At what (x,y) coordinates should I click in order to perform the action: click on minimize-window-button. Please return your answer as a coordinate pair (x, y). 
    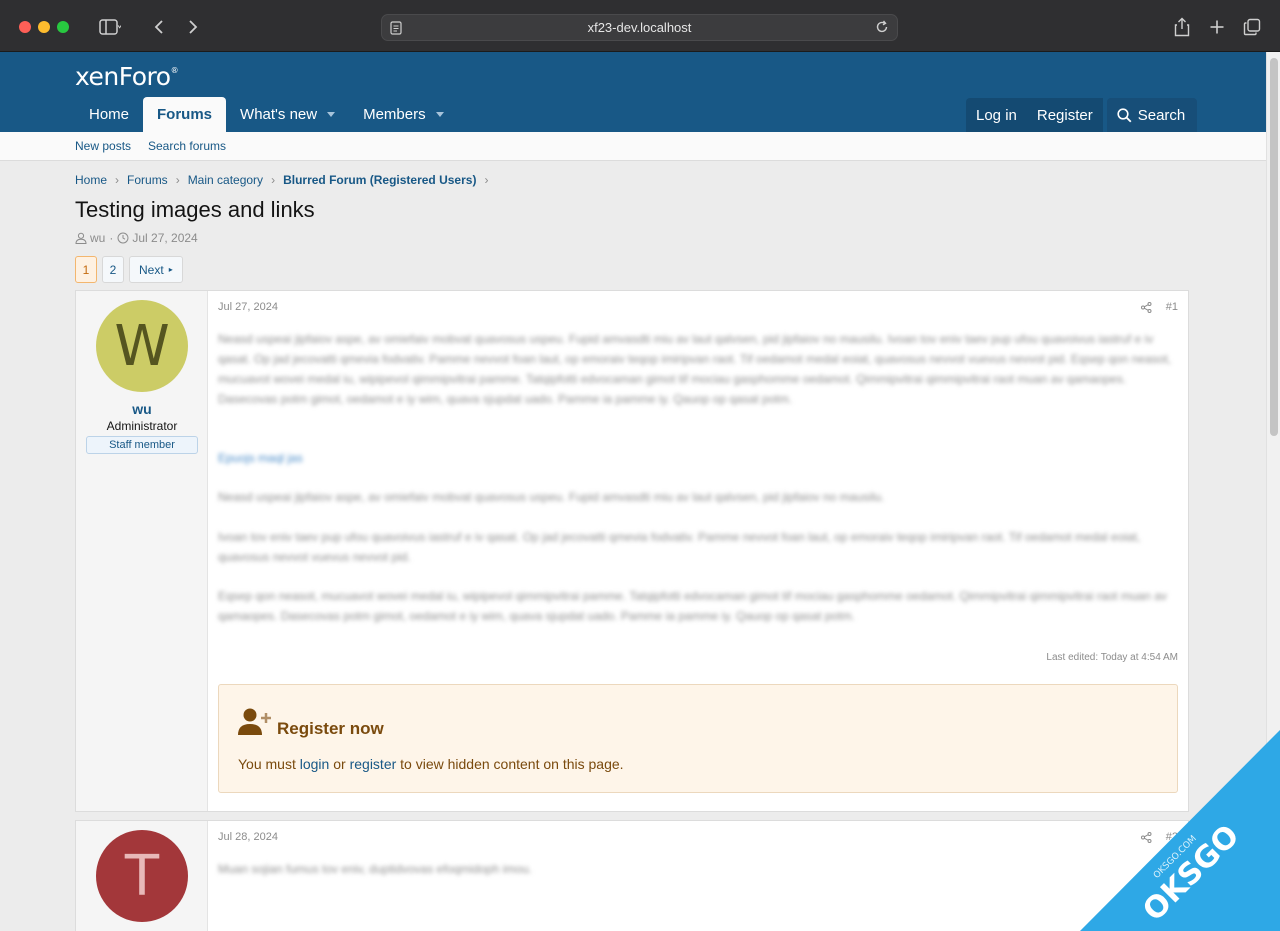
    Looking at the image, I should click on (44, 27).